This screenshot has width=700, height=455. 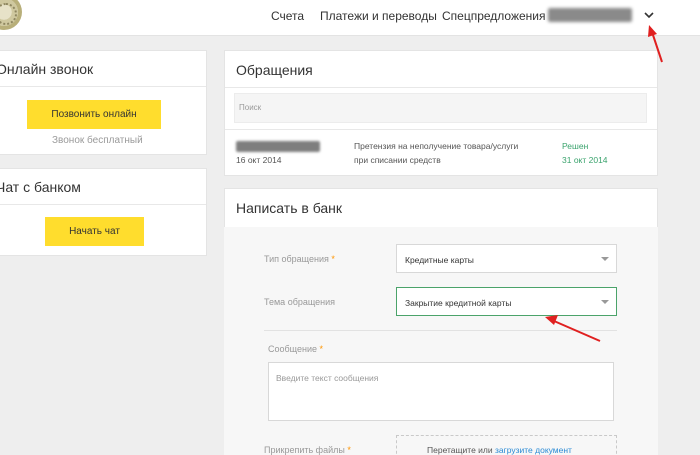 I want to click on write-panel-header: Написать в банк, so click(x=441, y=208).